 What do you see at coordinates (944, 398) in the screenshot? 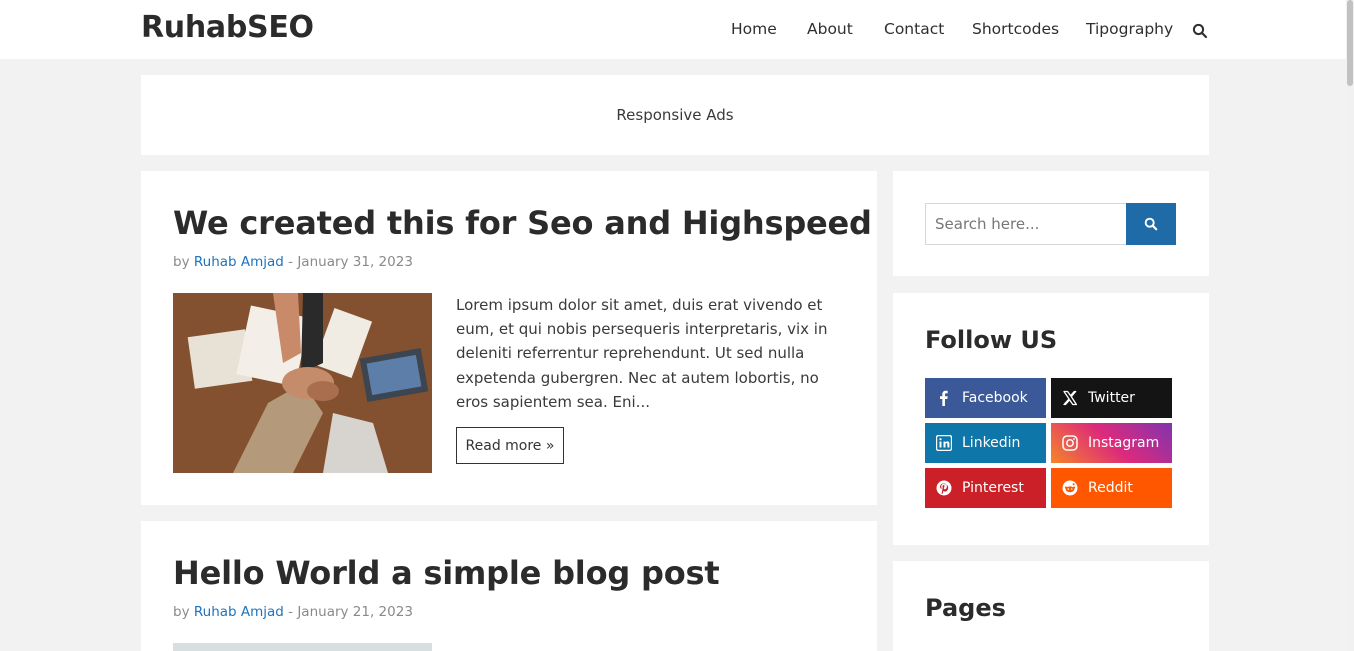
I see `facebook-icon` at bounding box center [944, 398].